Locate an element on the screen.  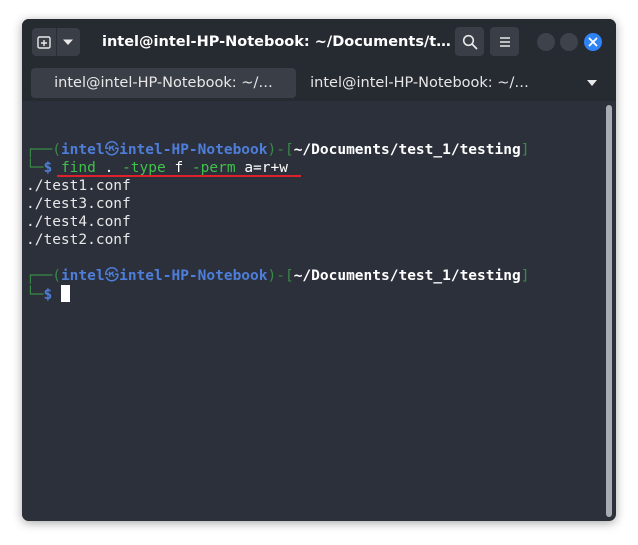
tab-list-dropdown is located at coordinates (592, 83).